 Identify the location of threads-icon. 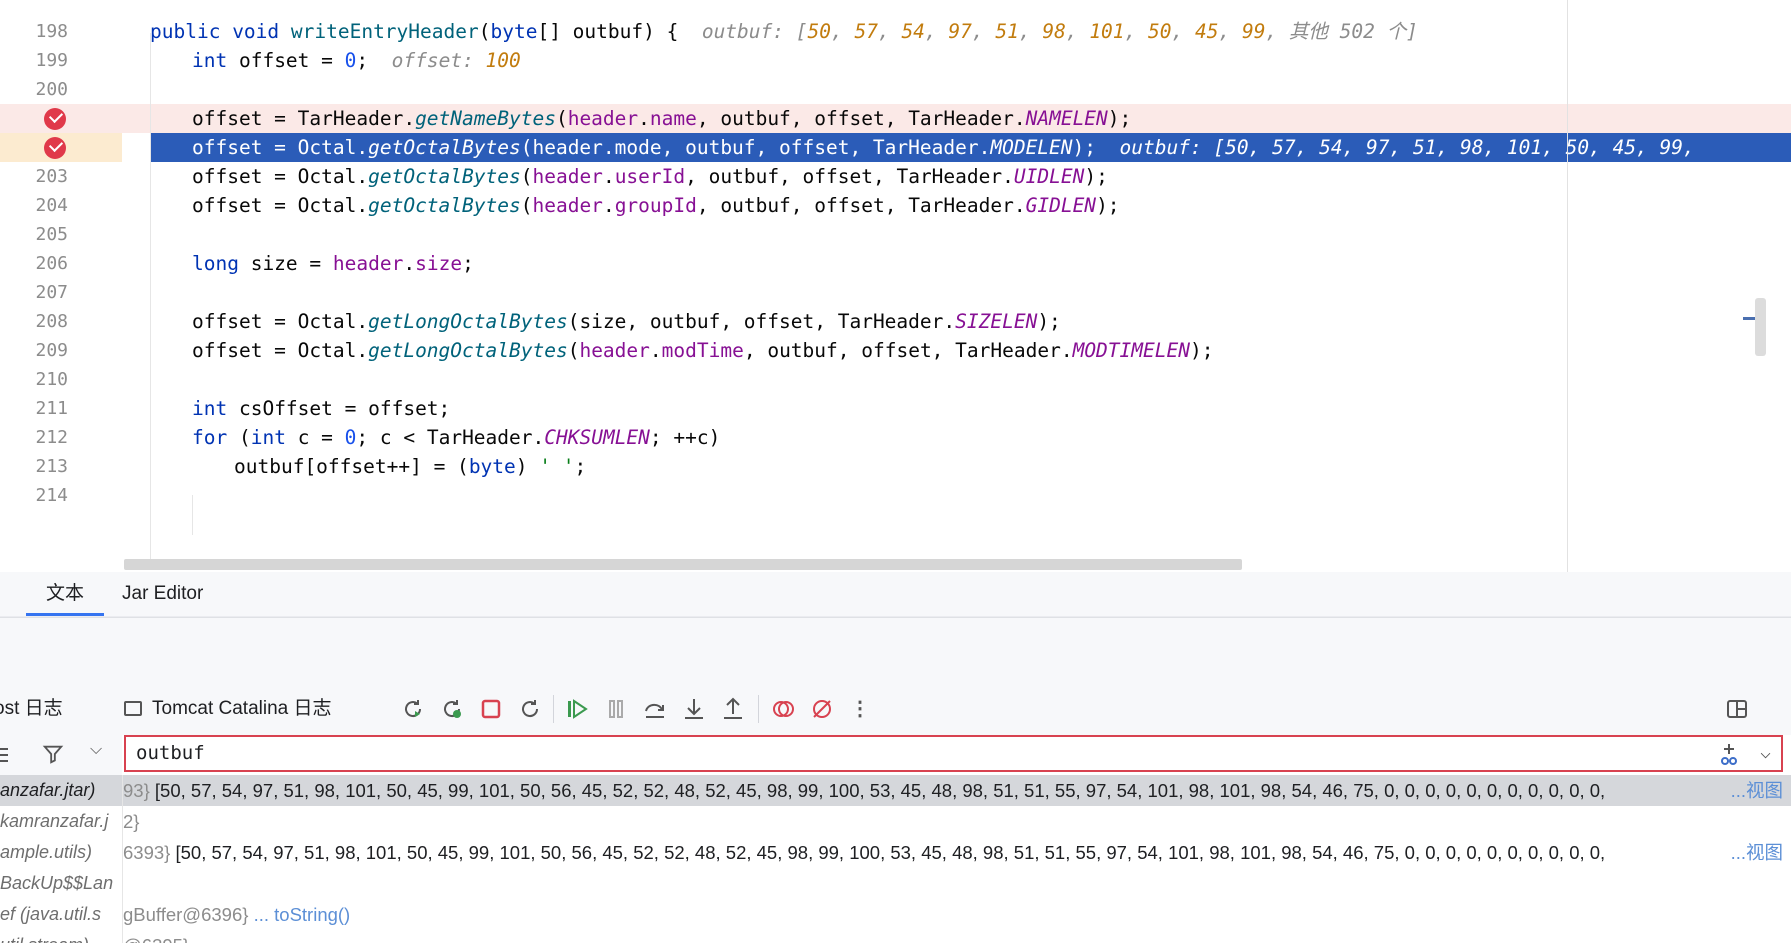
(5, 755).